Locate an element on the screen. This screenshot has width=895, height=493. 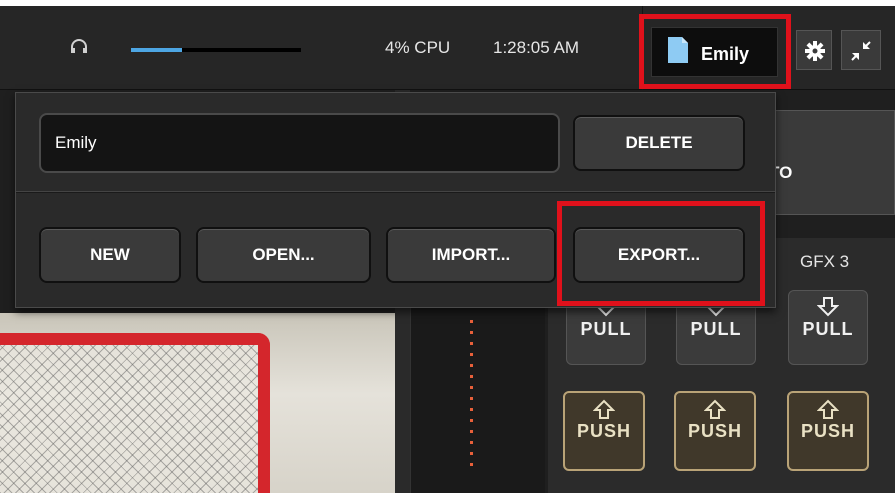
goal-crossbar is located at coordinates (135, 339).